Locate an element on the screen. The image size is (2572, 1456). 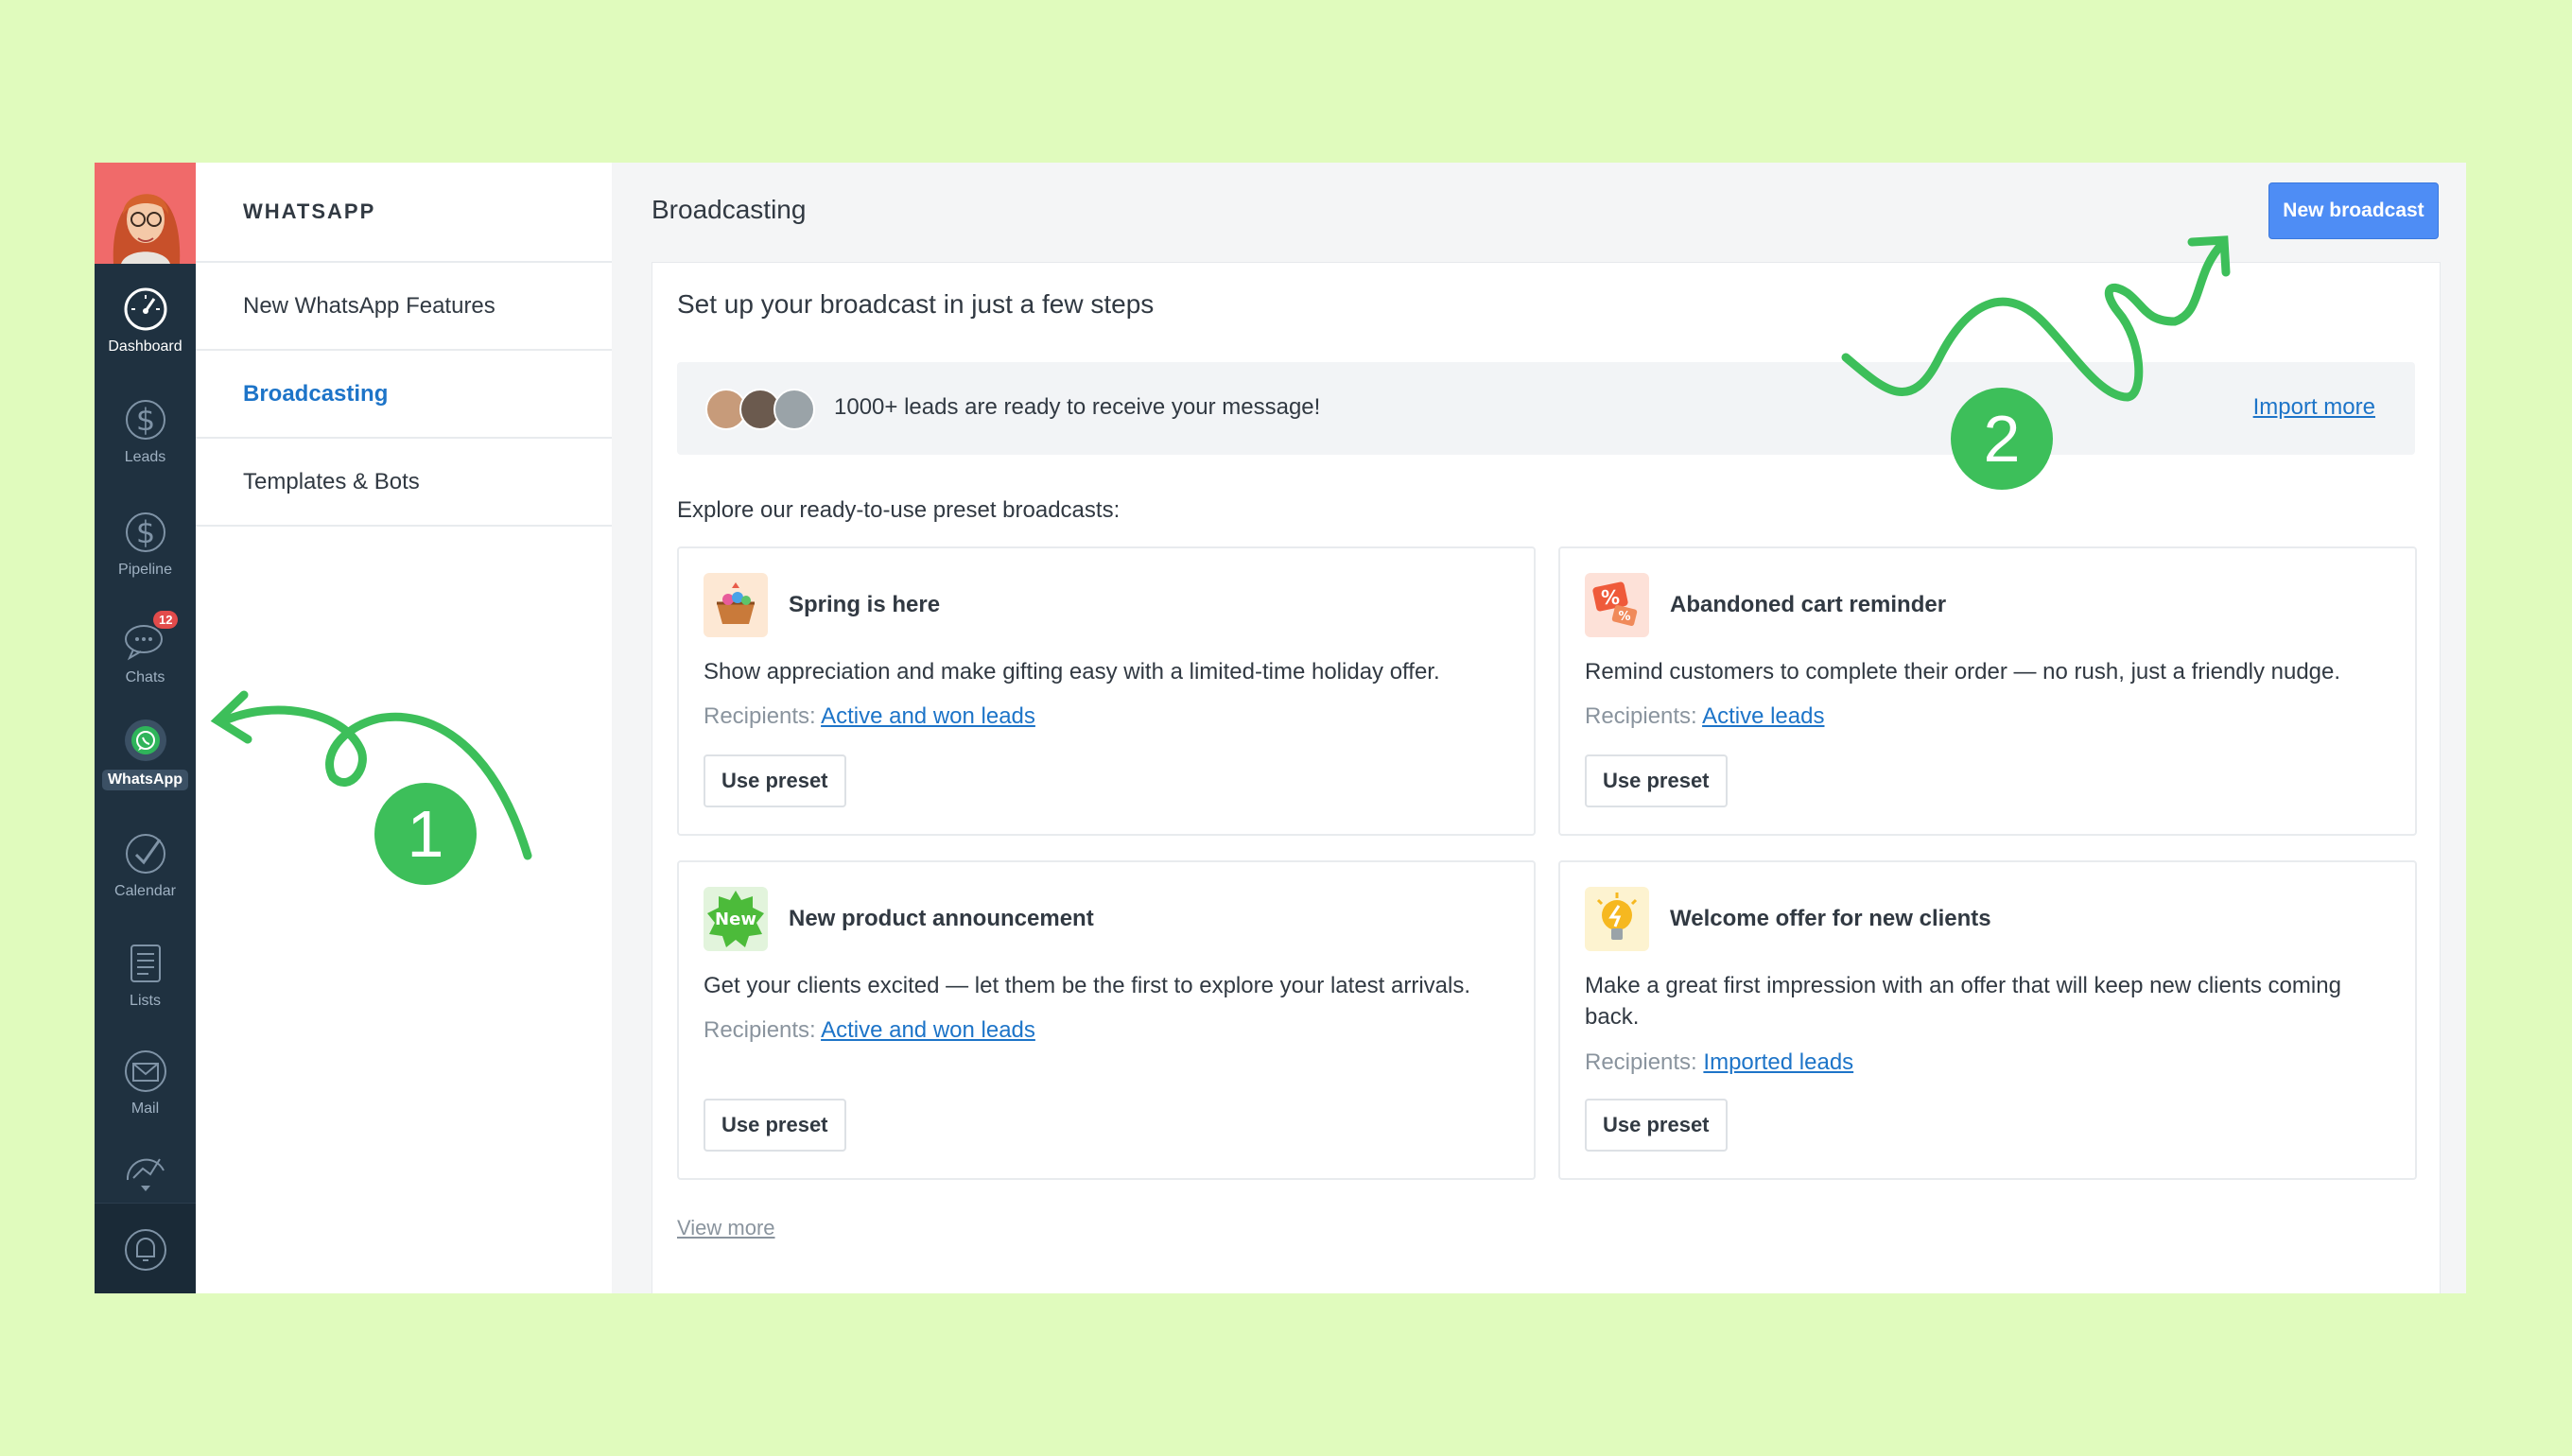
rail-item-leads: $ Leads is located at coordinates (145, 430).